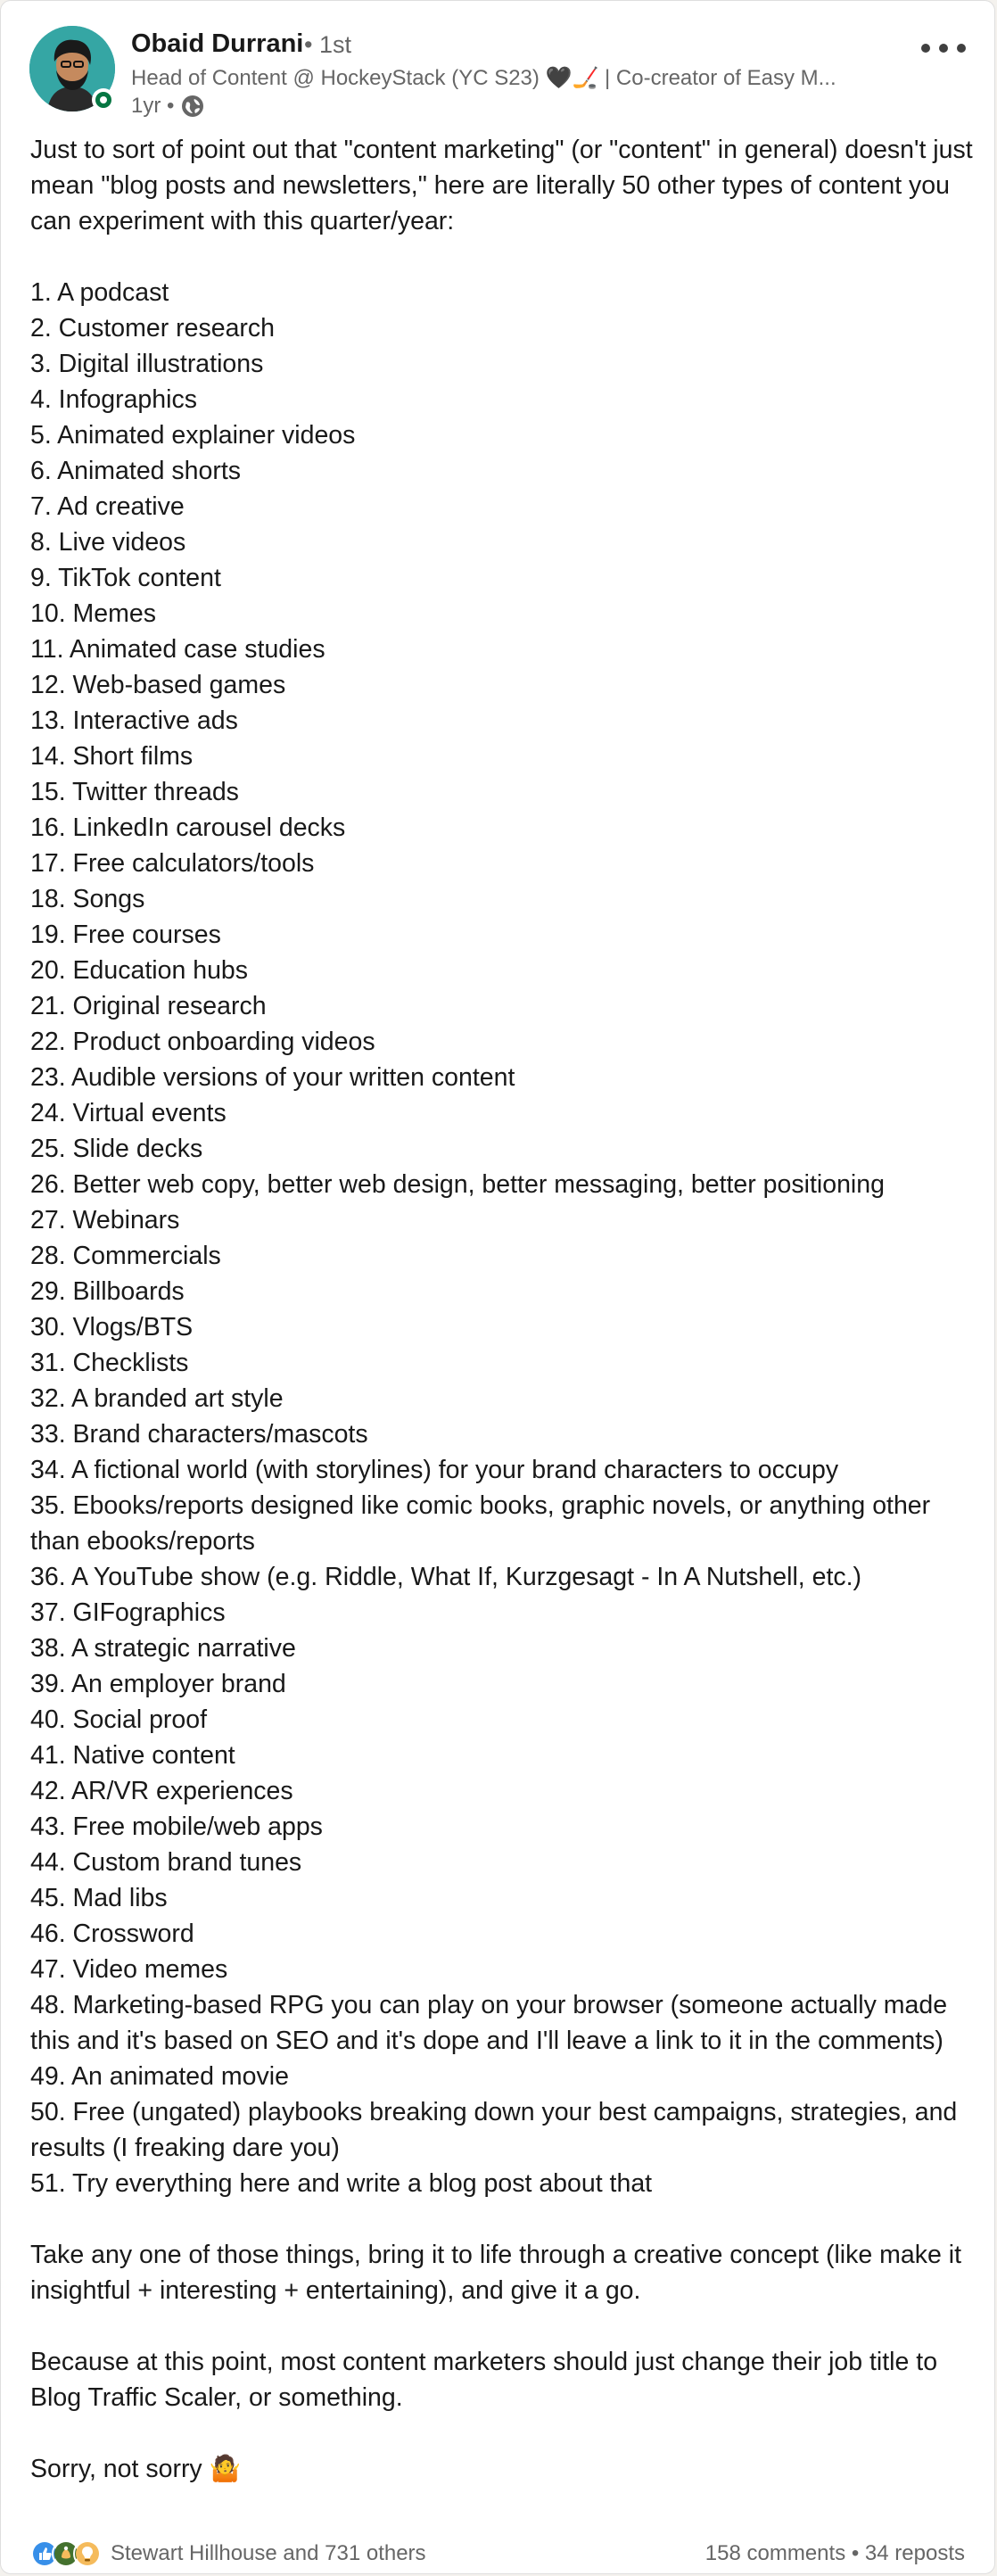 The width and height of the screenshot is (997, 2576). Describe the element at coordinates (112, 756) in the screenshot. I see `list-item: 14. Short films` at that location.